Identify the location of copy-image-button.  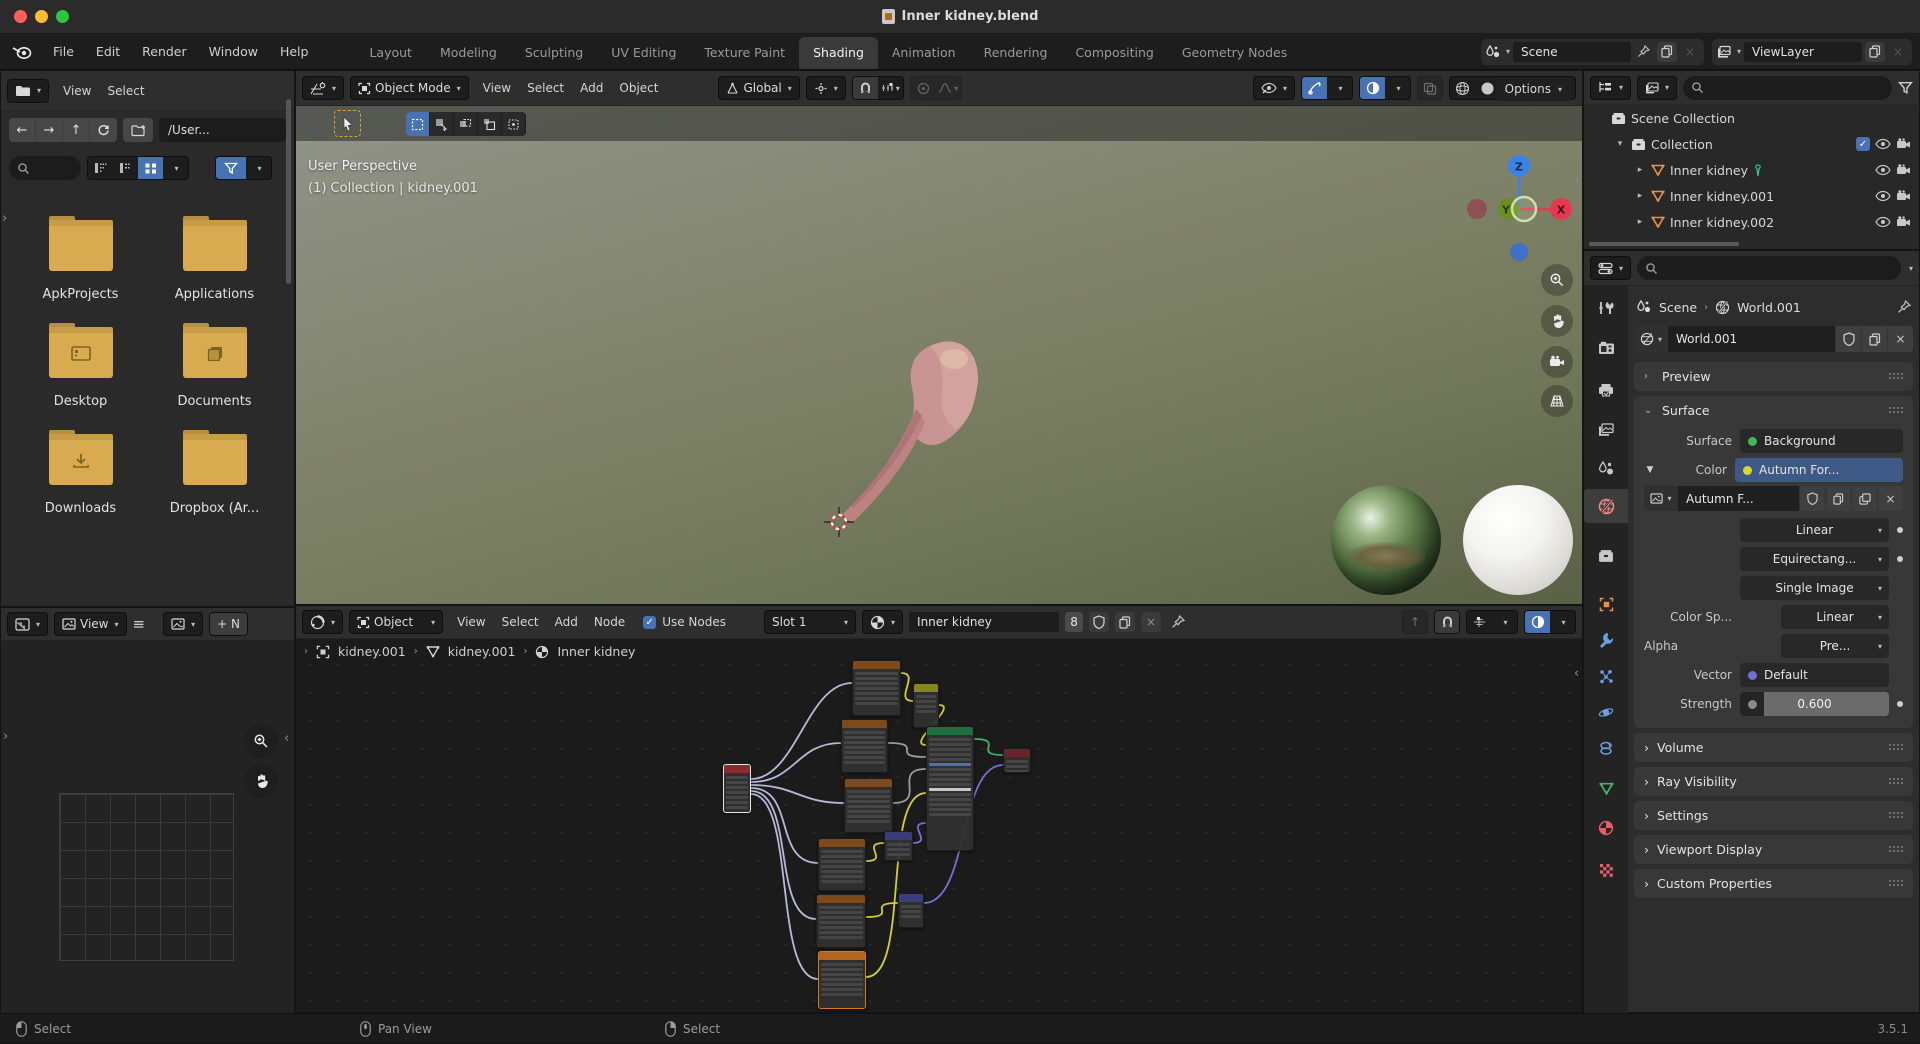
(1838, 498).